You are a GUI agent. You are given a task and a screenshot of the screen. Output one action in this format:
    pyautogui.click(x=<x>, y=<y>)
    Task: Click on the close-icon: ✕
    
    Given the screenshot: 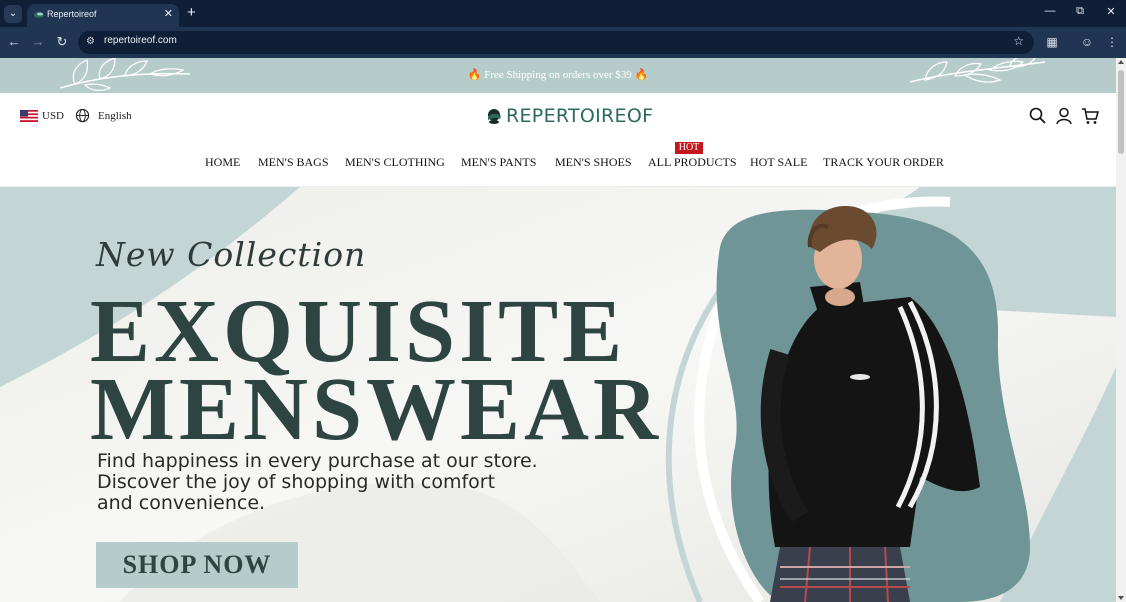 What is the action you would take?
    pyautogui.click(x=168, y=13)
    